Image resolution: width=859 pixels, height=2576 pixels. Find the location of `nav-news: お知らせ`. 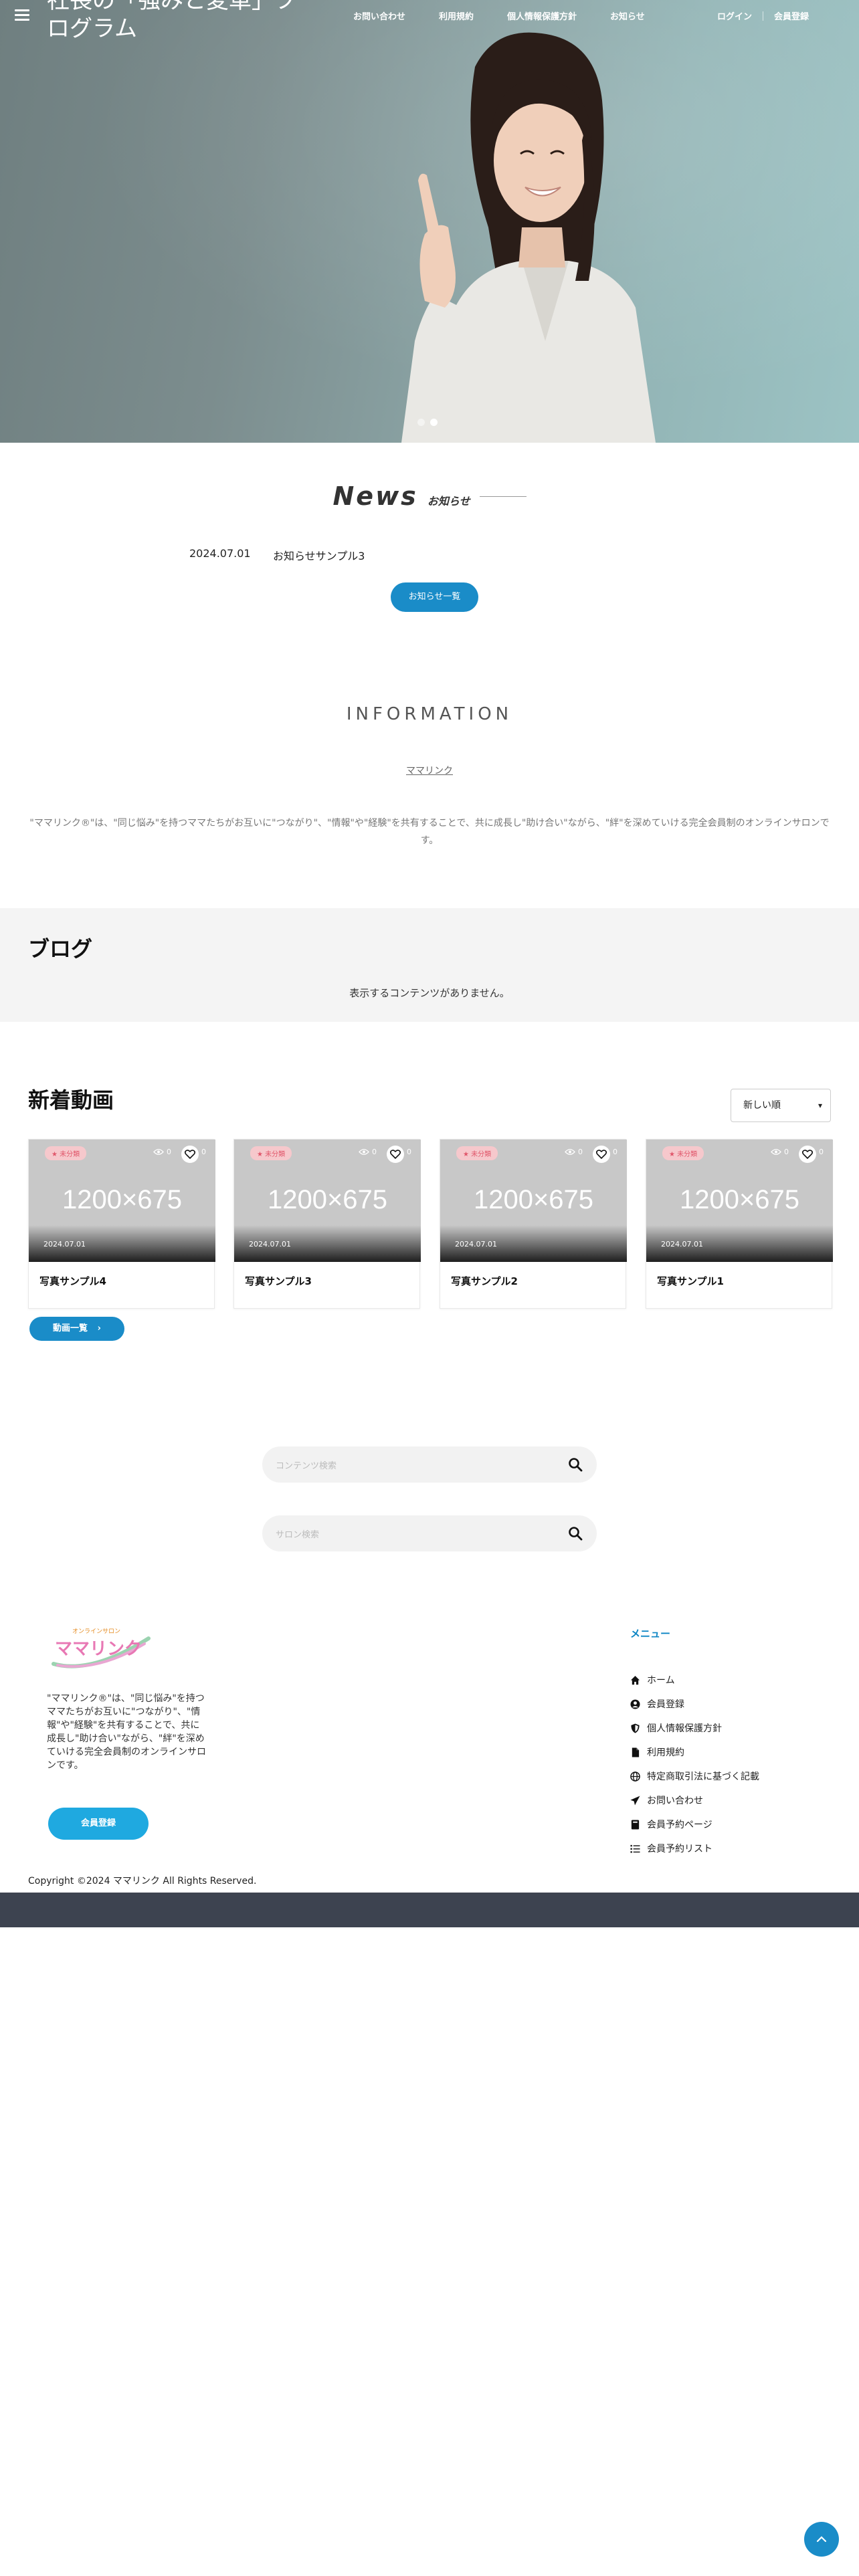

nav-news: お知らせ is located at coordinates (627, 15).